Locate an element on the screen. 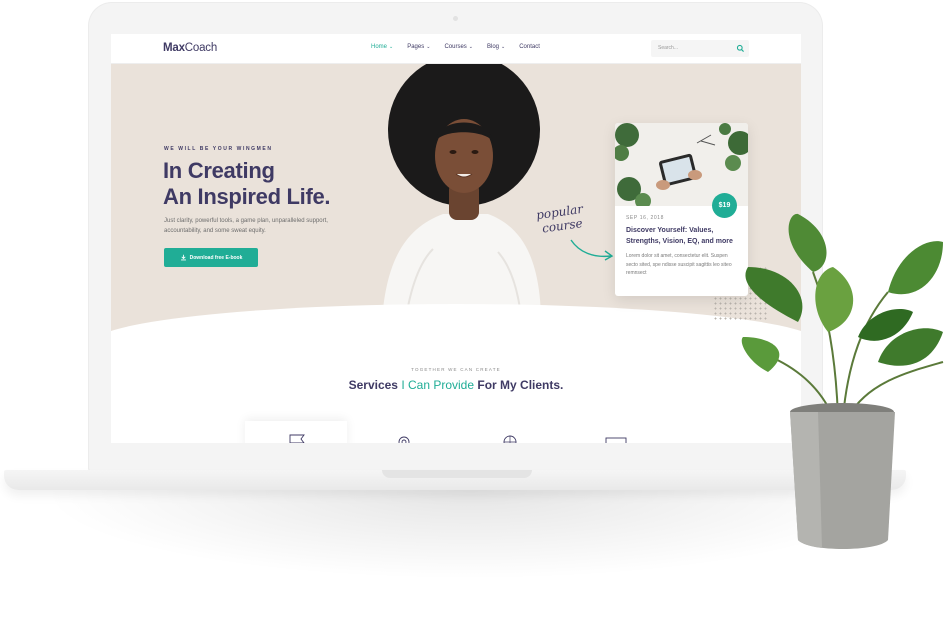  nav-item-courses: Courses ⌄ is located at coordinates (458, 47).